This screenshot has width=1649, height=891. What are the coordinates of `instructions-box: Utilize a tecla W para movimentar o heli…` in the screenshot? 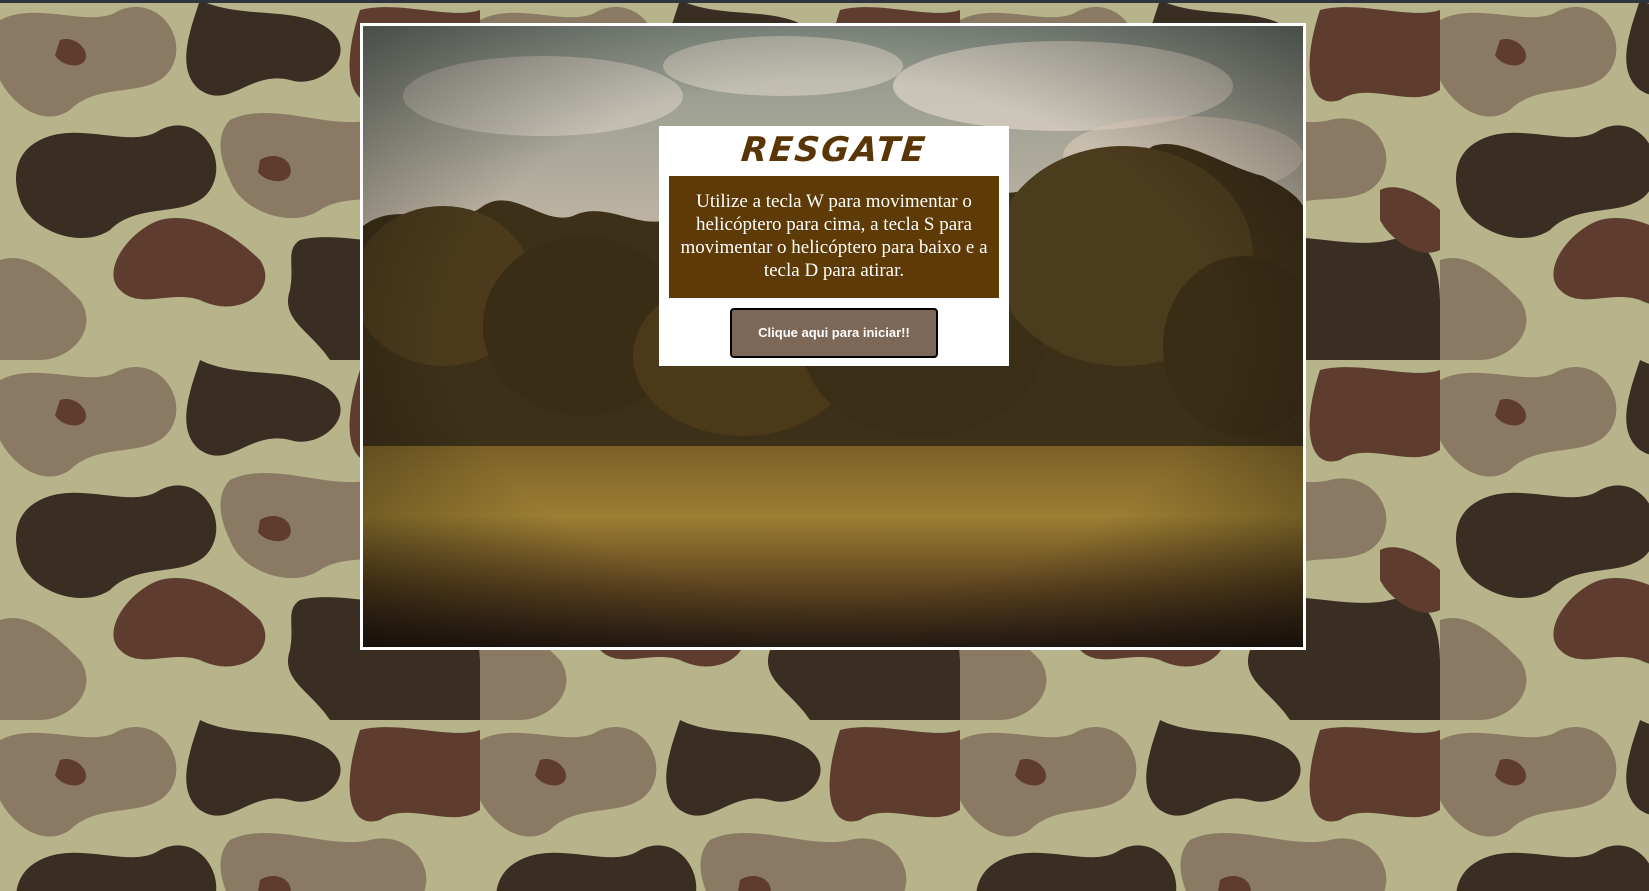 It's located at (834, 237).